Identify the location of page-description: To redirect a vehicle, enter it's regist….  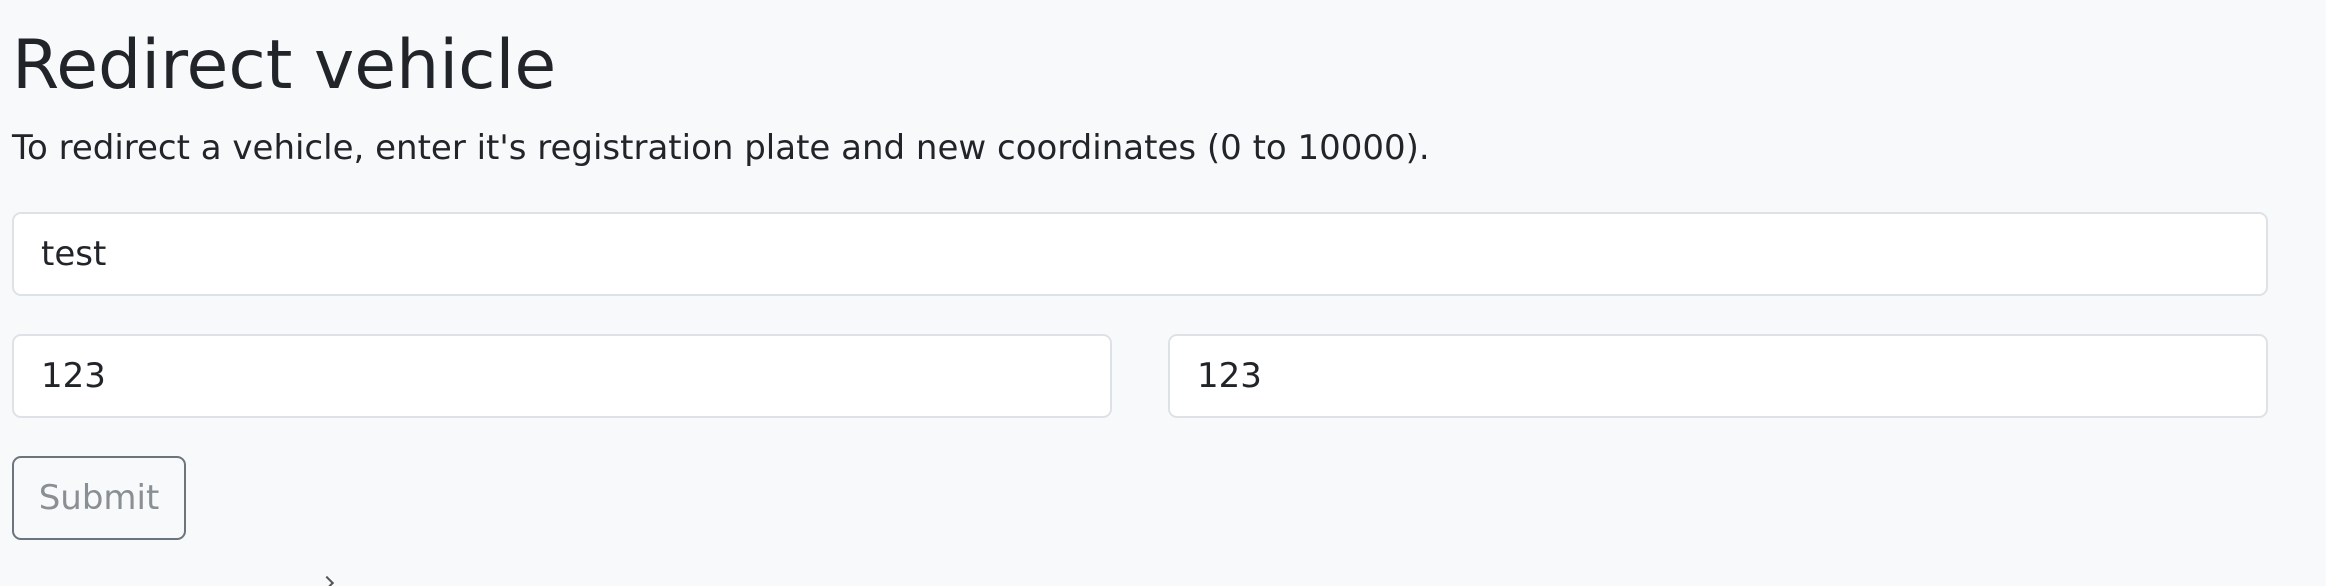
(721, 148).